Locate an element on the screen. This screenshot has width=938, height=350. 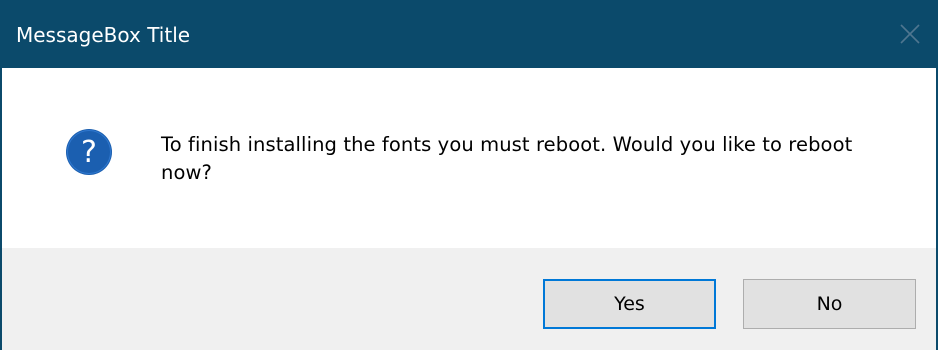
close-icon is located at coordinates (910, 34).